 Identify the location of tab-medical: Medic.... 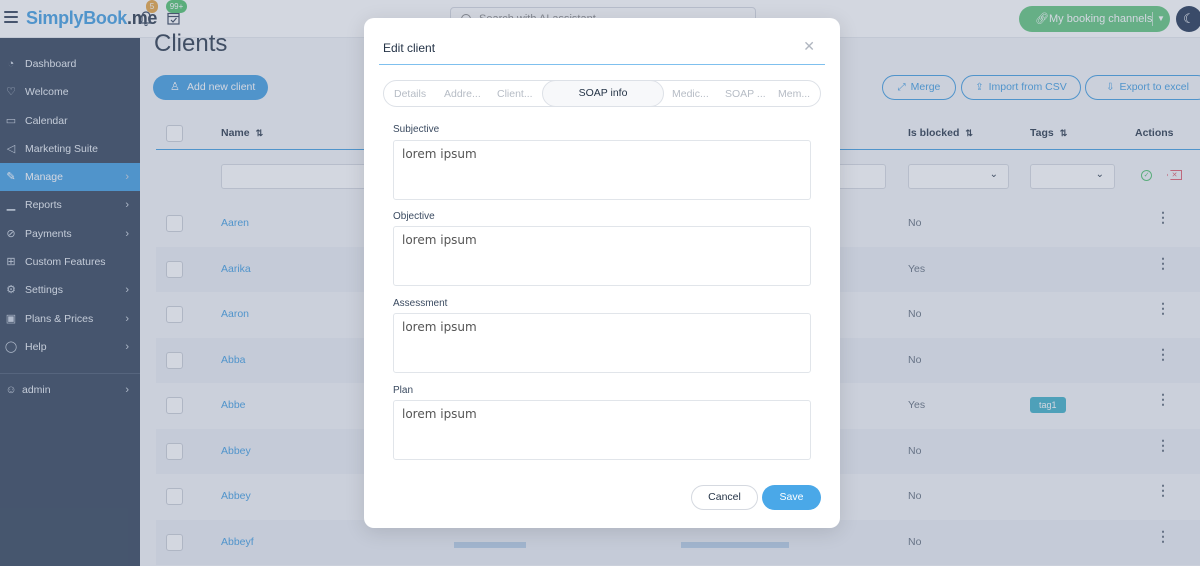
(690, 94).